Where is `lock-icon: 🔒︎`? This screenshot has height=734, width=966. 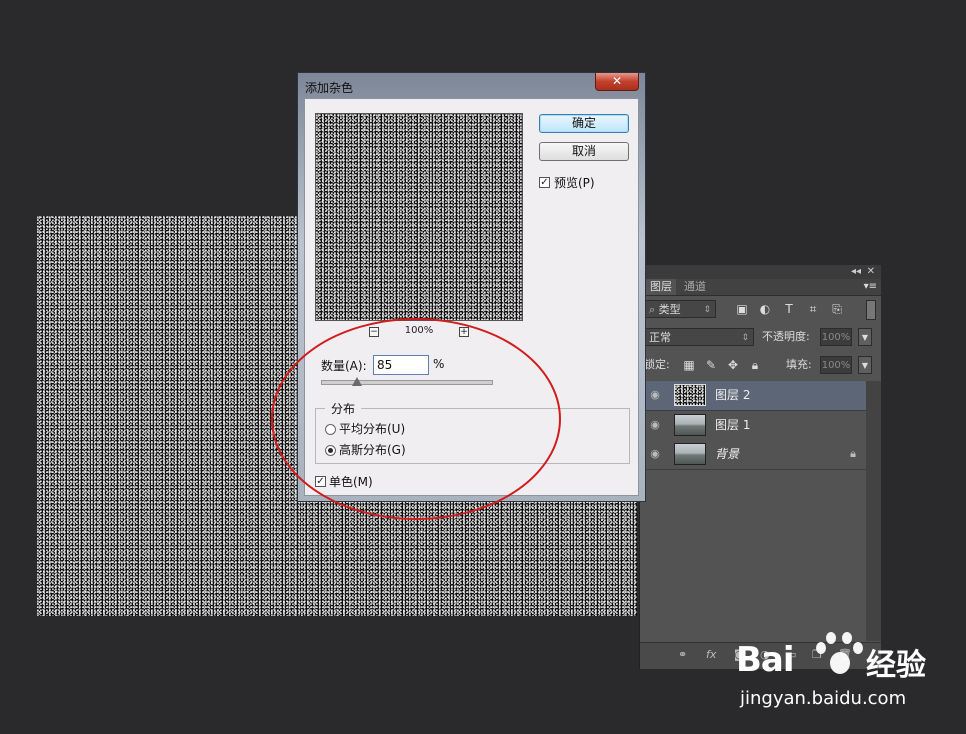 lock-icon: 🔒︎ is located at coordinates (853, 453).